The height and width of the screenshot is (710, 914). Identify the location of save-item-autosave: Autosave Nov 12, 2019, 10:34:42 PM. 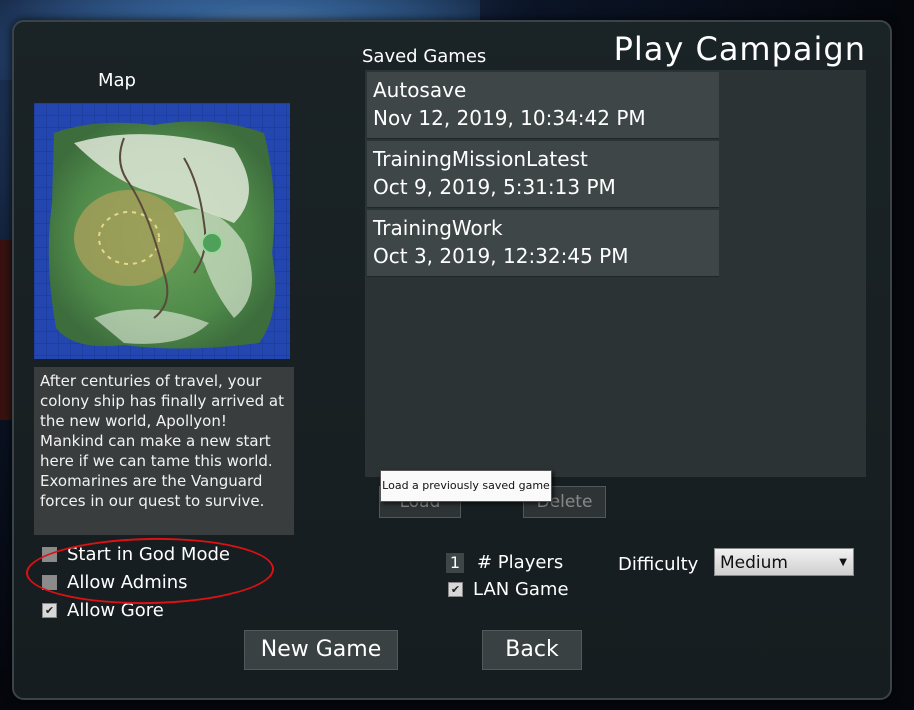
(543, 105).